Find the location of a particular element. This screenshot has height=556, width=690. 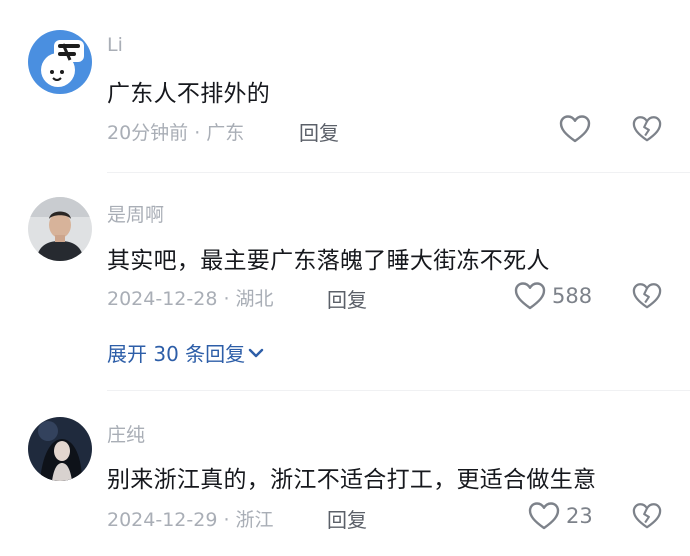

like-button: 588 is located at coordinates (553, 296).